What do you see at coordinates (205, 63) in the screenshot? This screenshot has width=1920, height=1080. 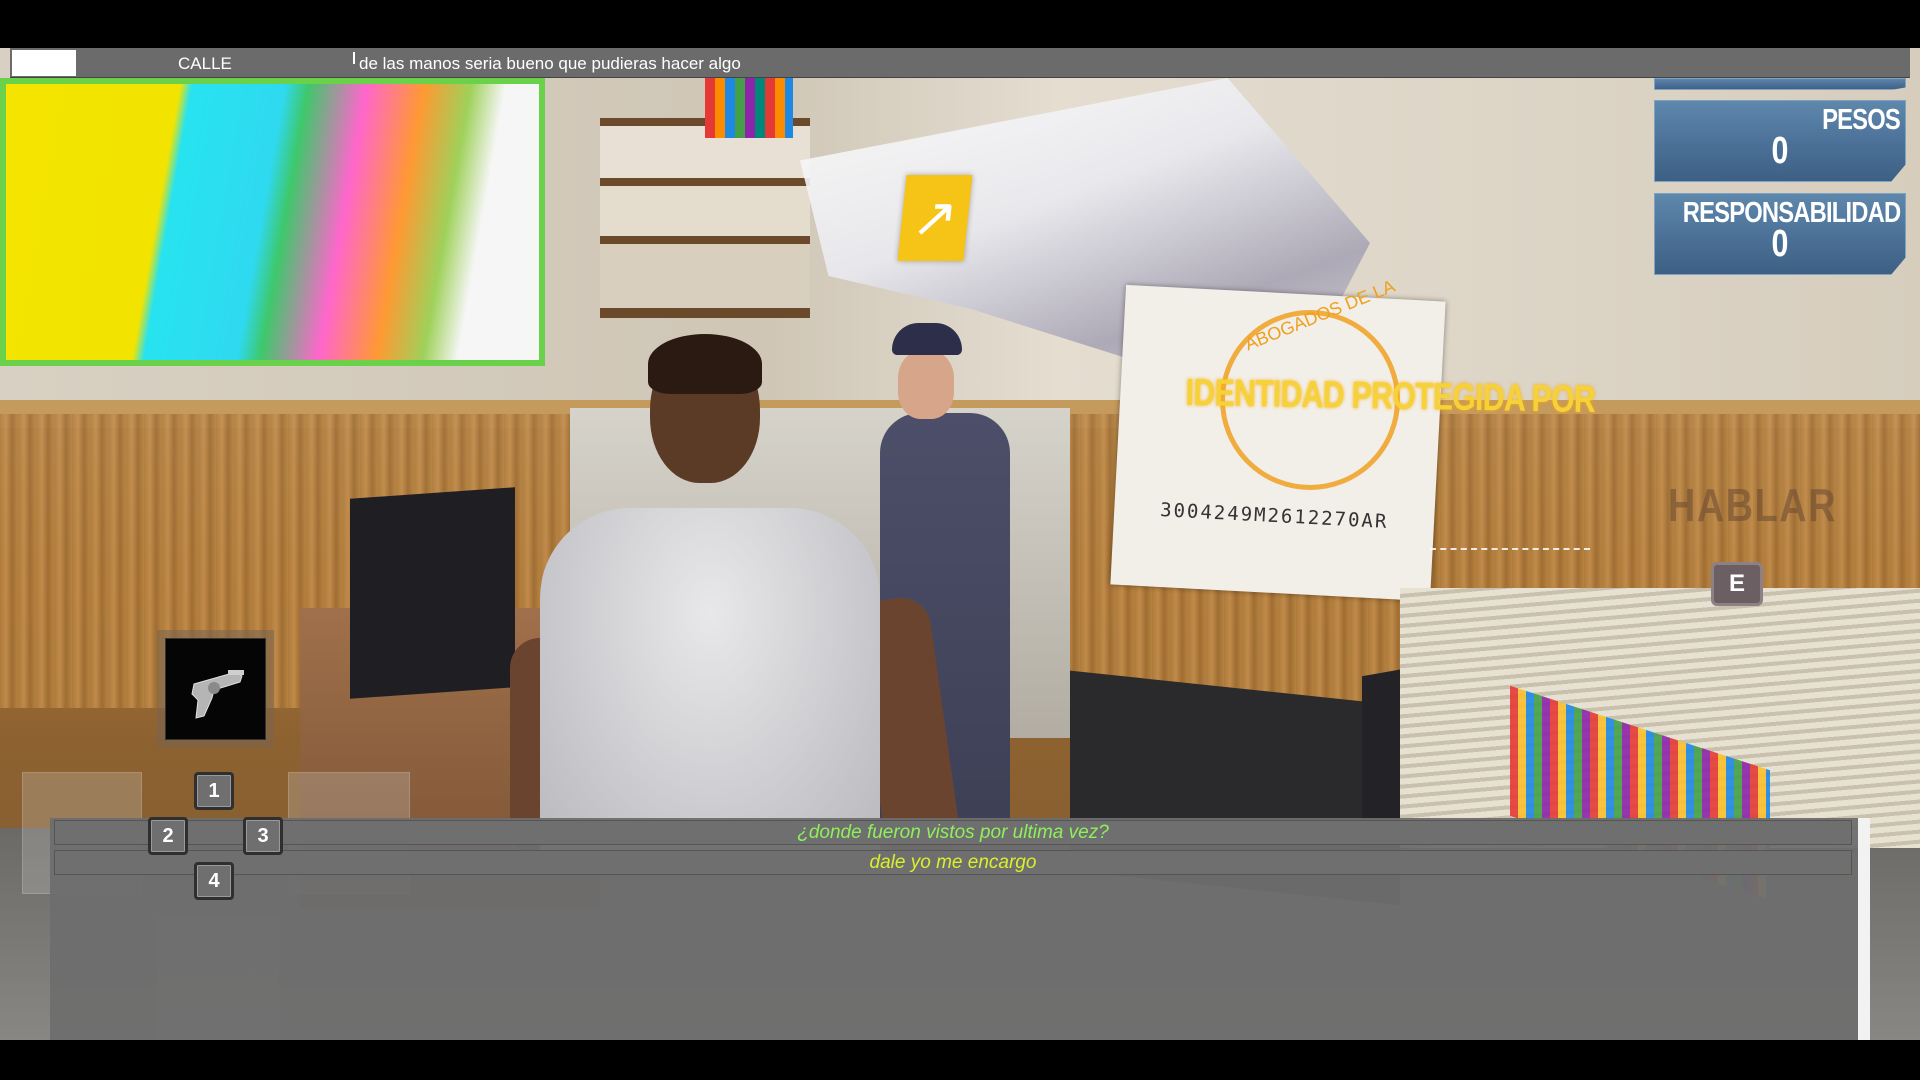 I see `zone-label: CALLE` at bounding box center [205, 63].